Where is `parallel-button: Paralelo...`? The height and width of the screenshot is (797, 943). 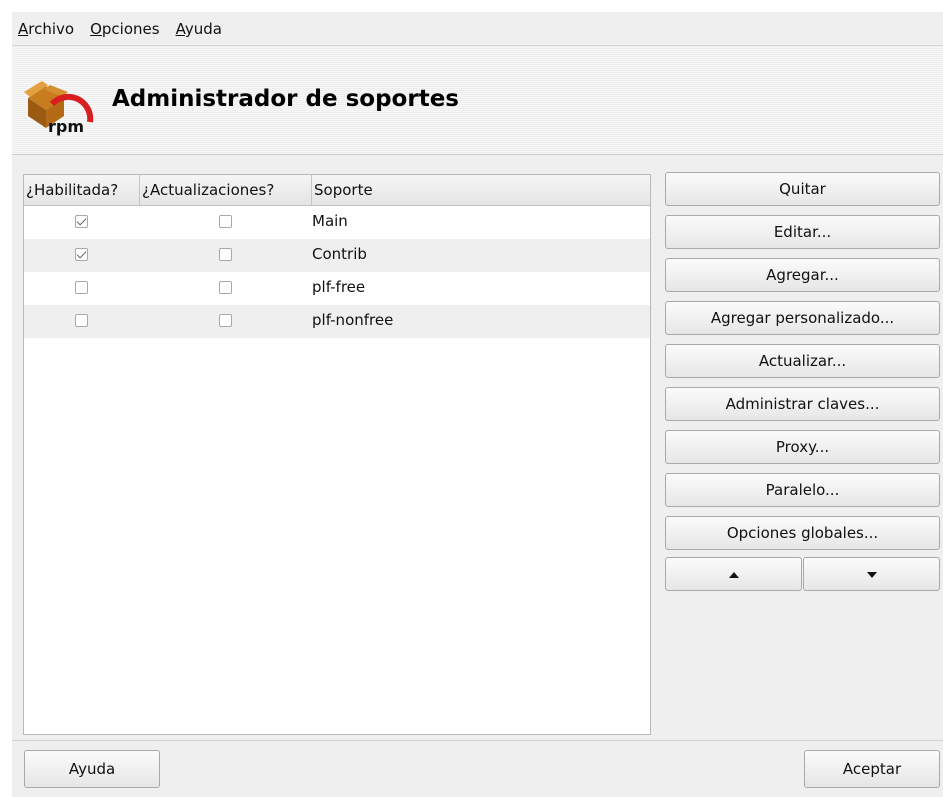 parallel-button: Paralelo... is located at coordinates (802, 490).